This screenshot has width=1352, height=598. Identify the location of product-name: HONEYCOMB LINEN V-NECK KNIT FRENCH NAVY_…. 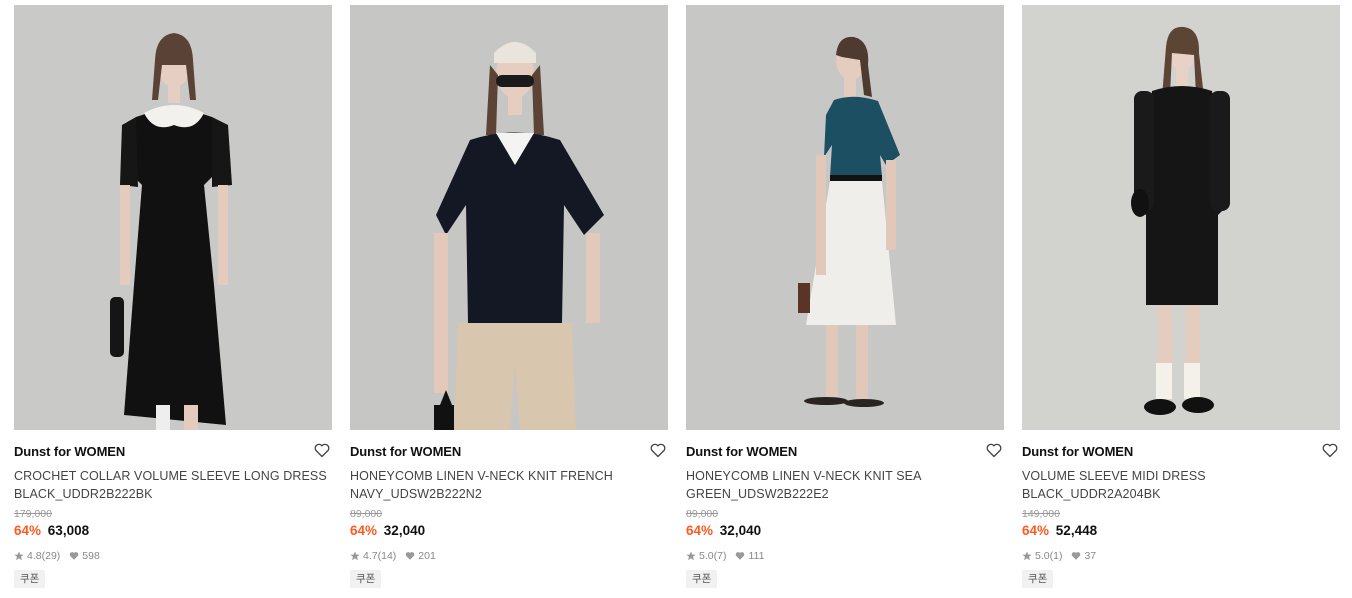
(509, 485).